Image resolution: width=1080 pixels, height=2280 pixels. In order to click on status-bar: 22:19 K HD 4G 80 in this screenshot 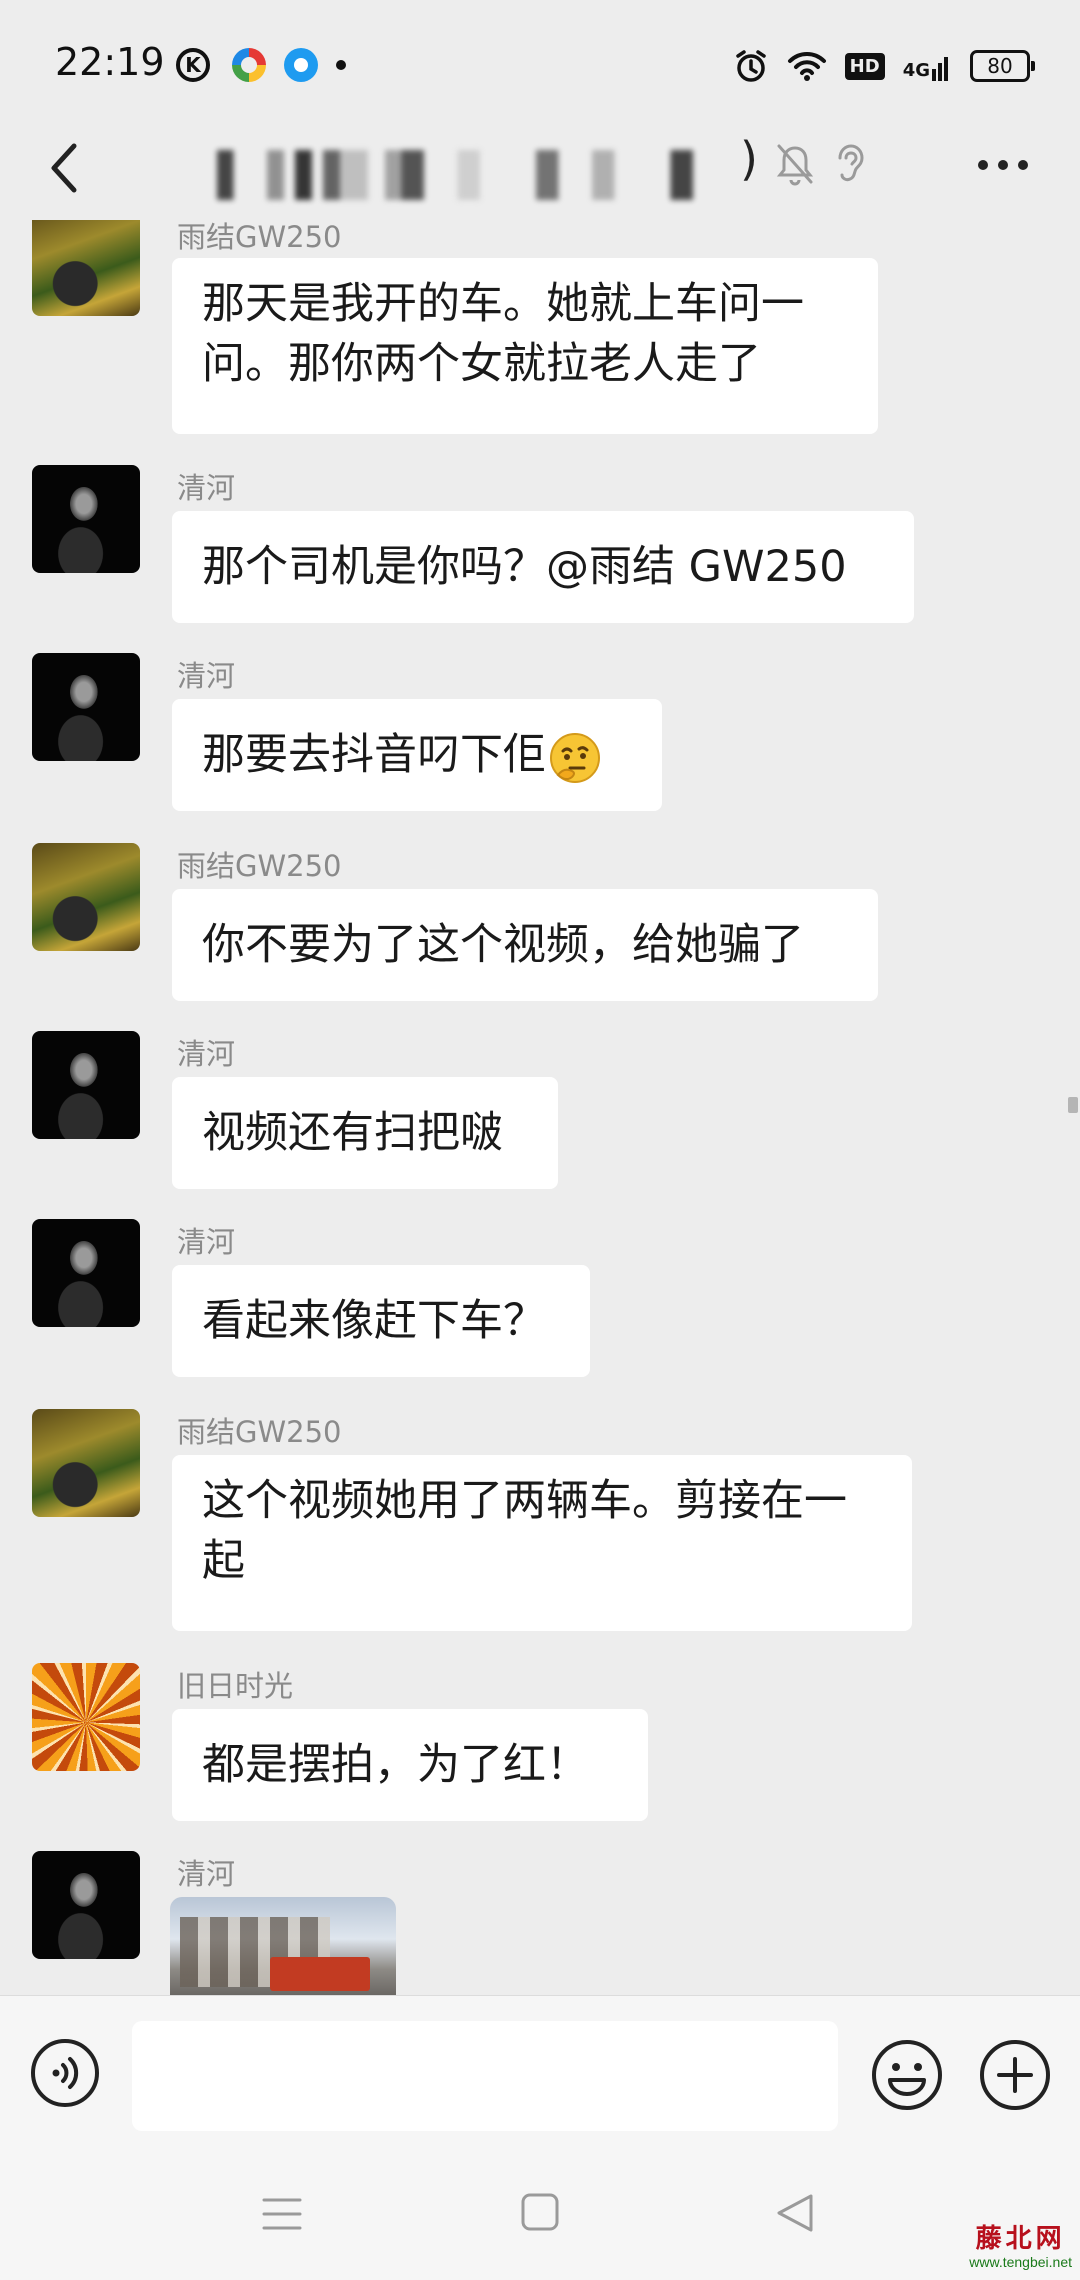, I will do `click(540, 65)`.